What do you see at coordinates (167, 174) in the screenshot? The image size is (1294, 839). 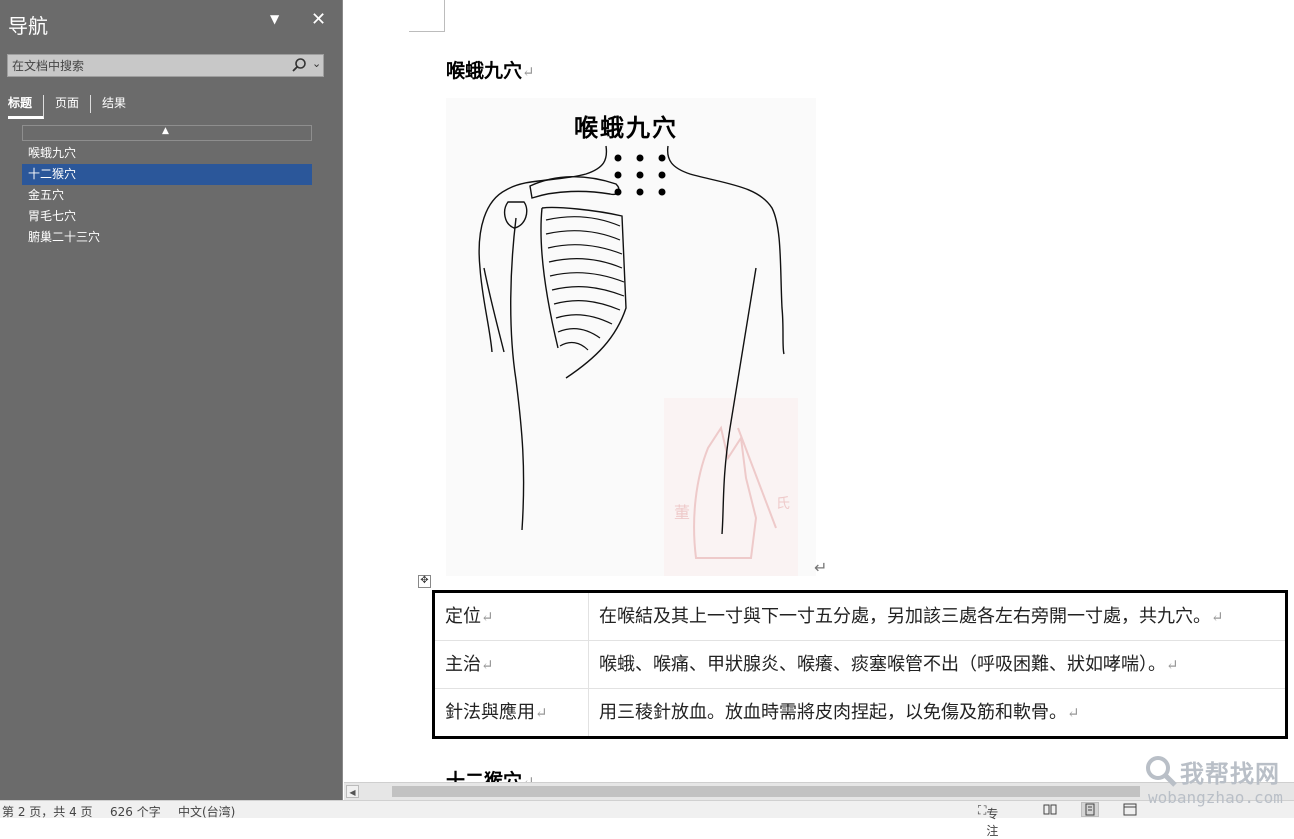 I see `heading-item: 十二猴穴` at bounding box center [167, 174].